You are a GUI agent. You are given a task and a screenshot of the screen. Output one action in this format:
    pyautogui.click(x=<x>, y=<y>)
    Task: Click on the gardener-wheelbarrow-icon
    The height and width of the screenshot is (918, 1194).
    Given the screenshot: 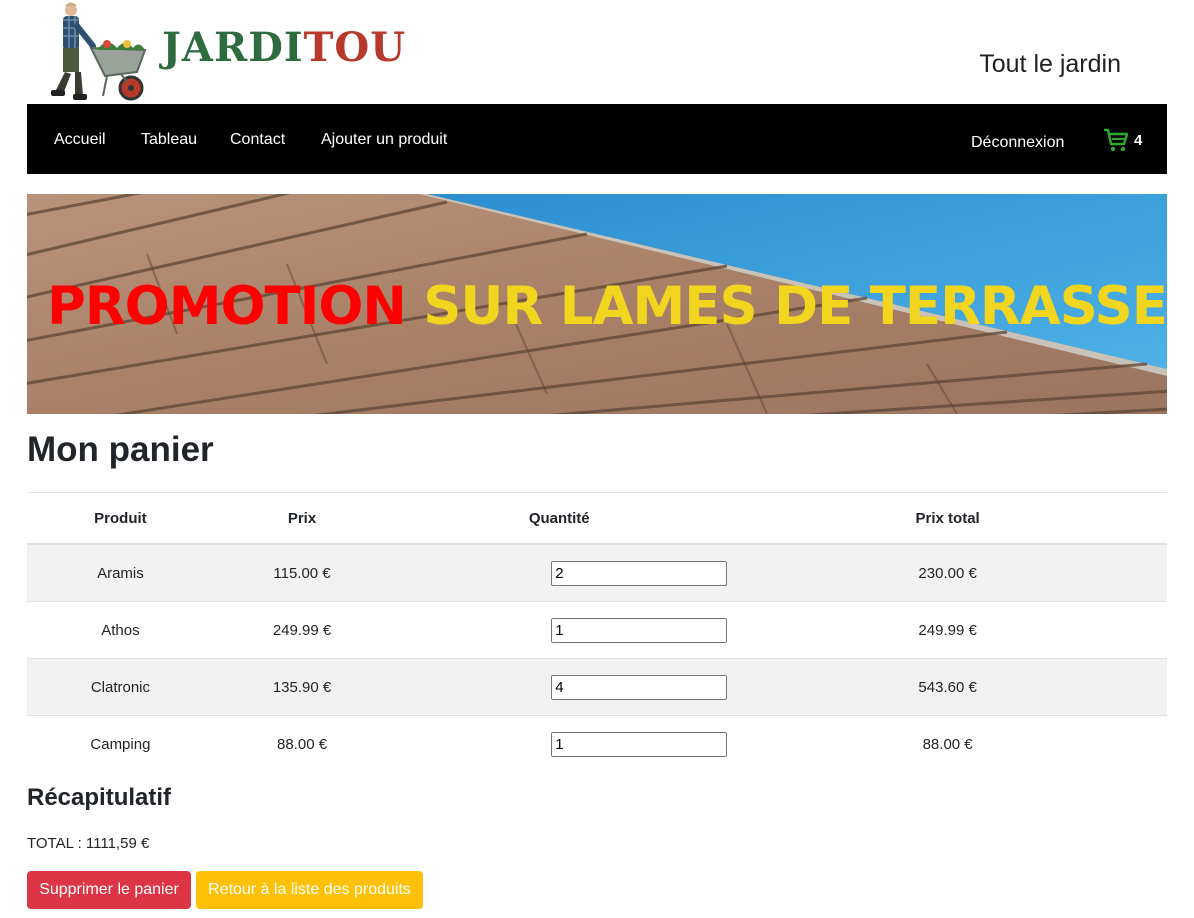 What is the action you would take?
    pyautogui.click(x=99, y=51)
    